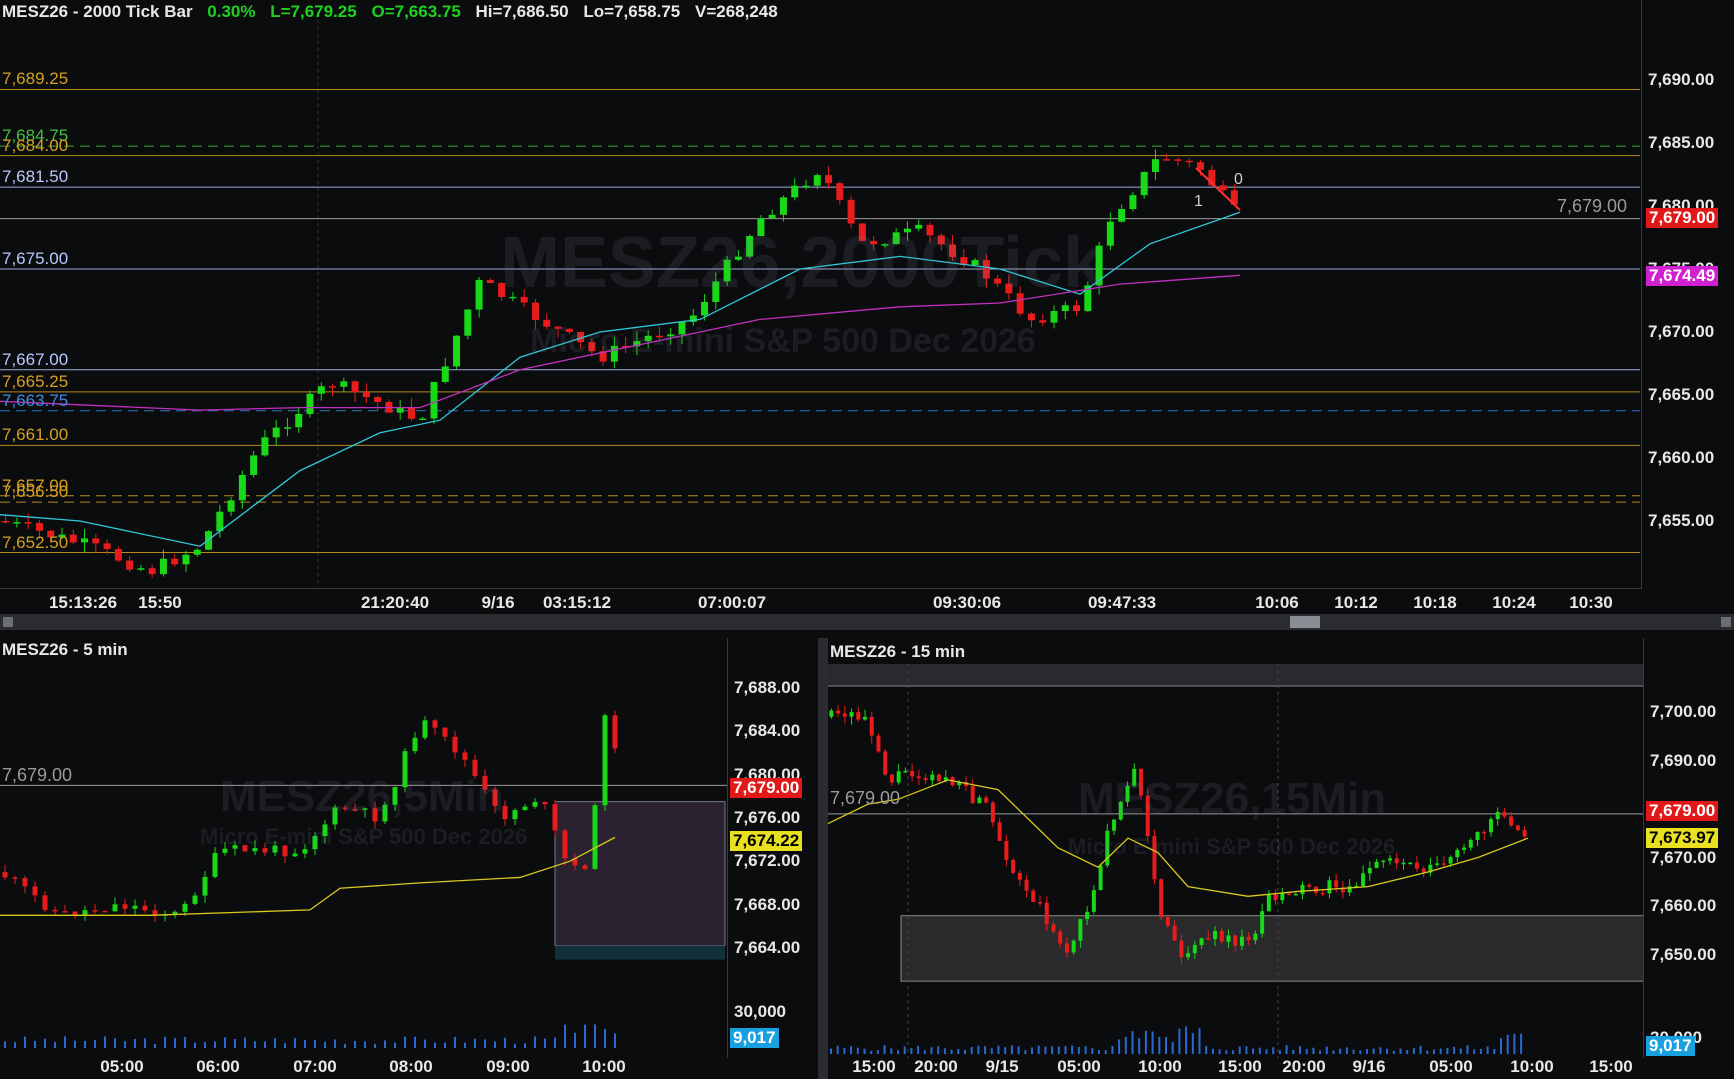 The image size is (1734, 1079). Describe the element at coordinates (640, 874) in the screenshot. I see `range-box` at that location.